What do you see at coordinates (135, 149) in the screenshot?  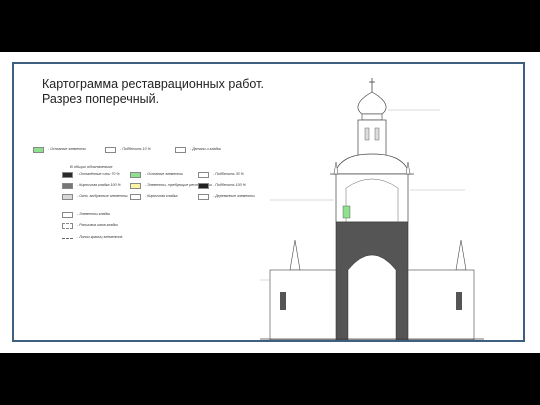 I see `legend-label: - Подбелить 10 %` at bounding box center [135, 149].